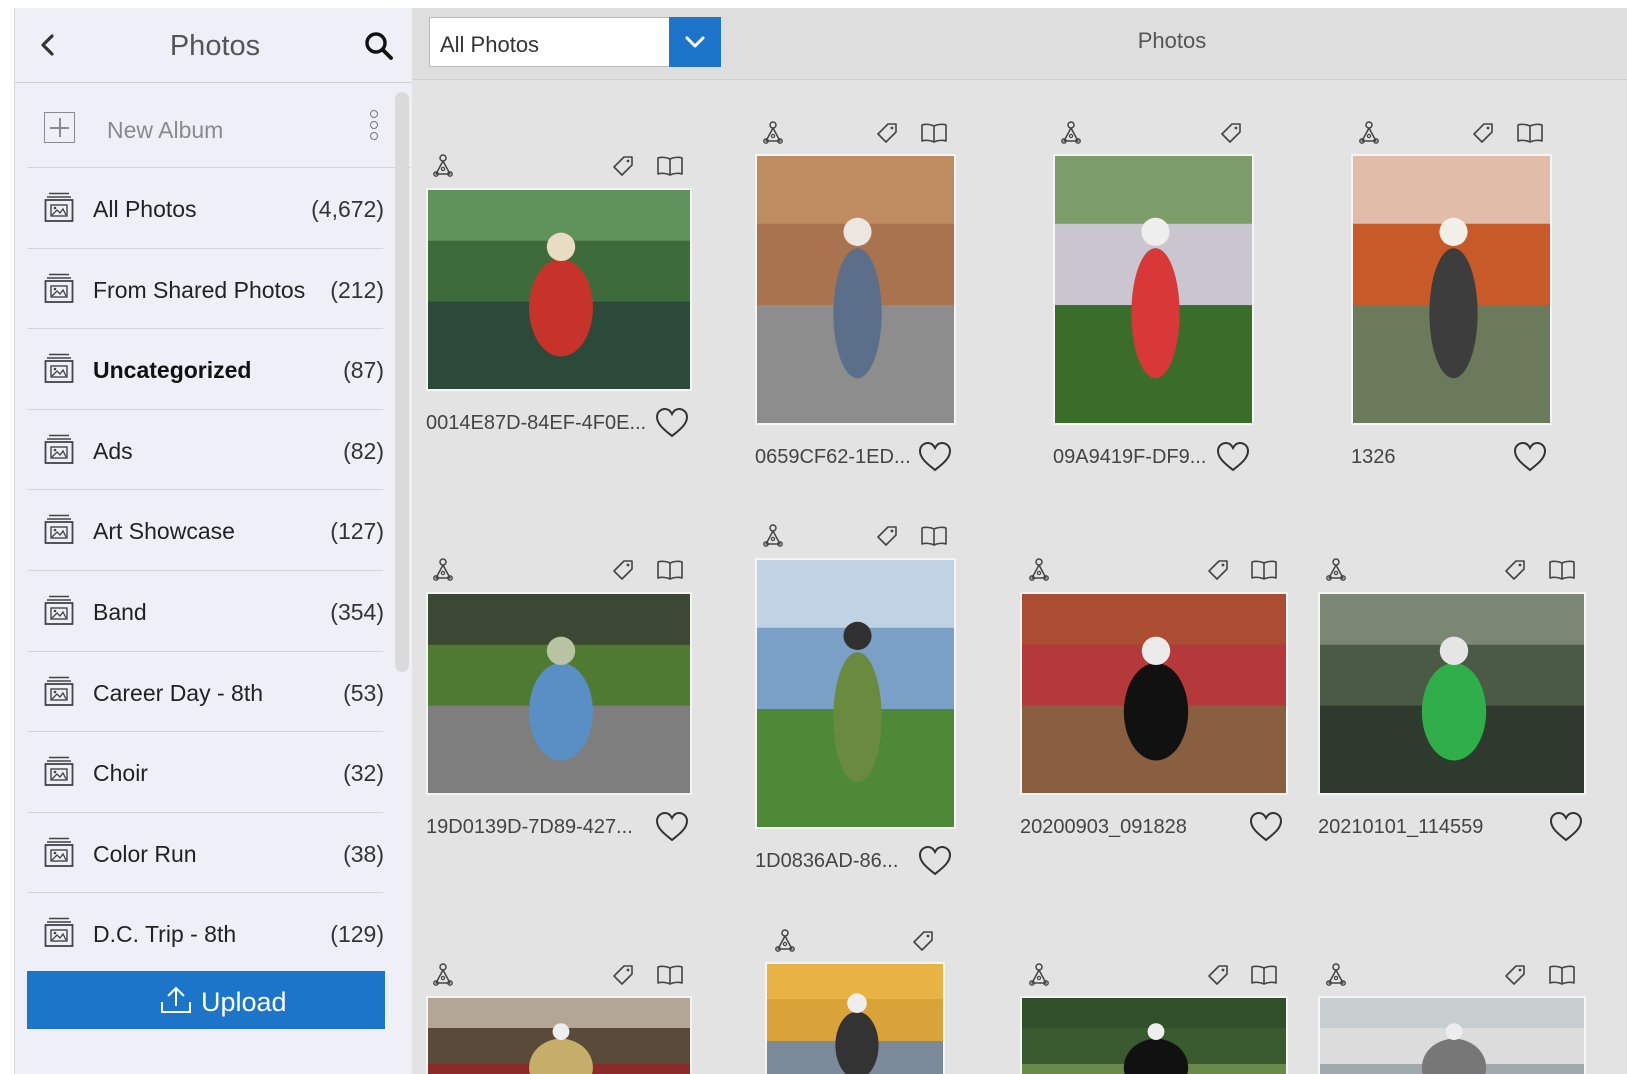 This screenshot has width=1627, height=1074. Describe the element at coordinates (363, 853) in the screenshot. I see `album-count: (38)` at that location.